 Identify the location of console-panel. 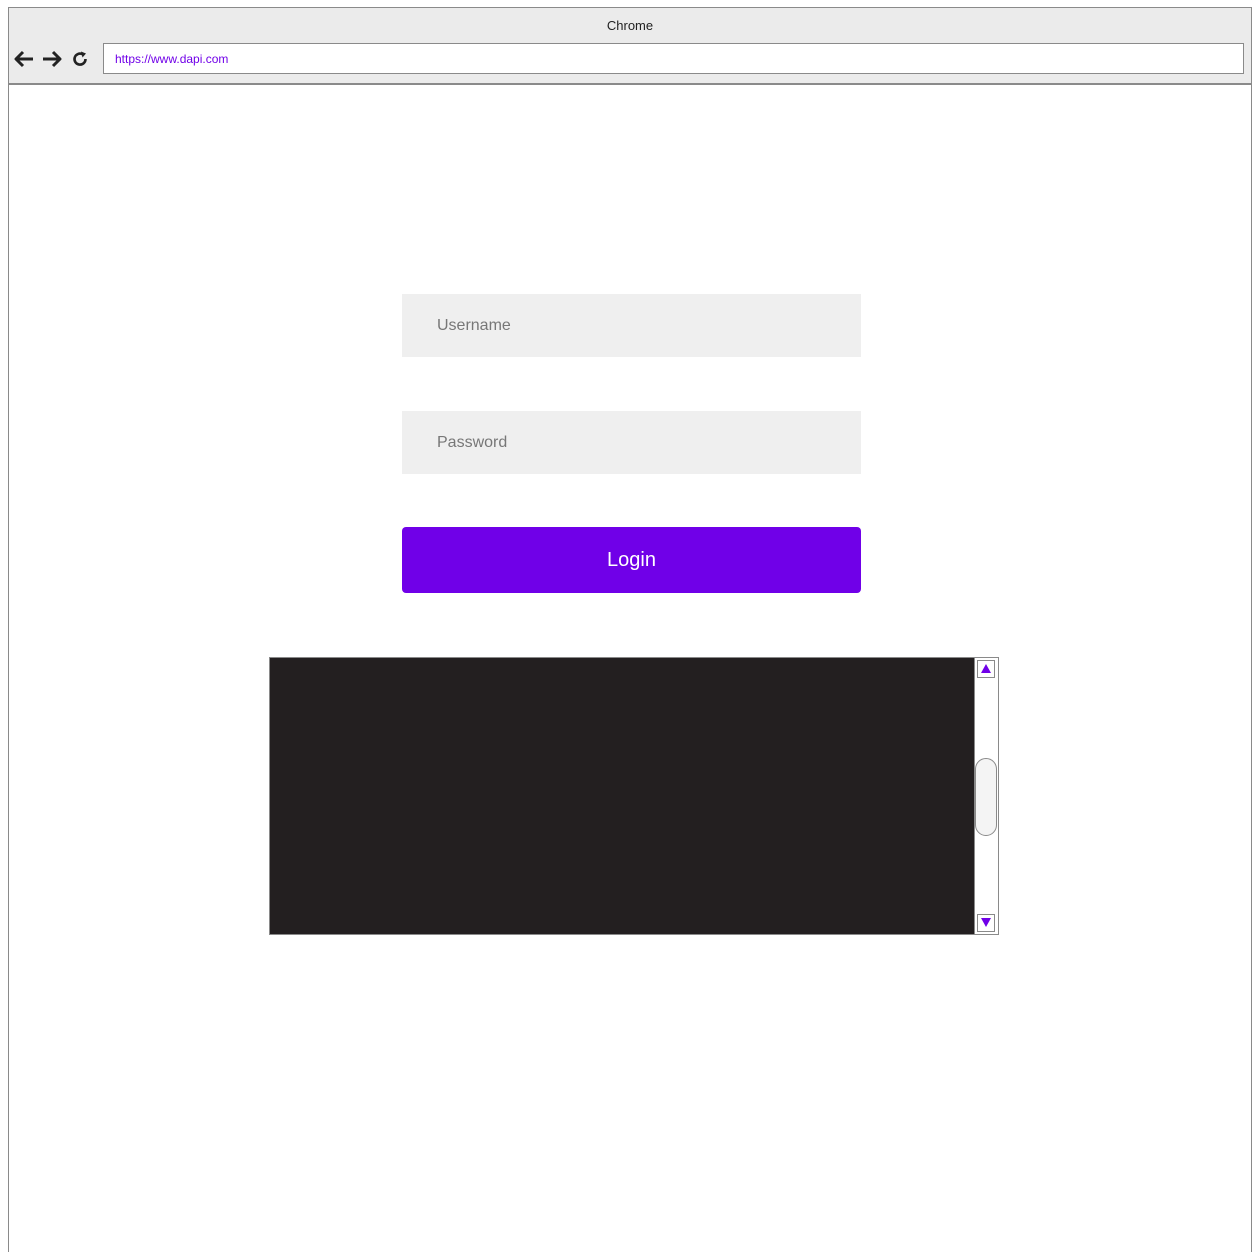
(634, 796).